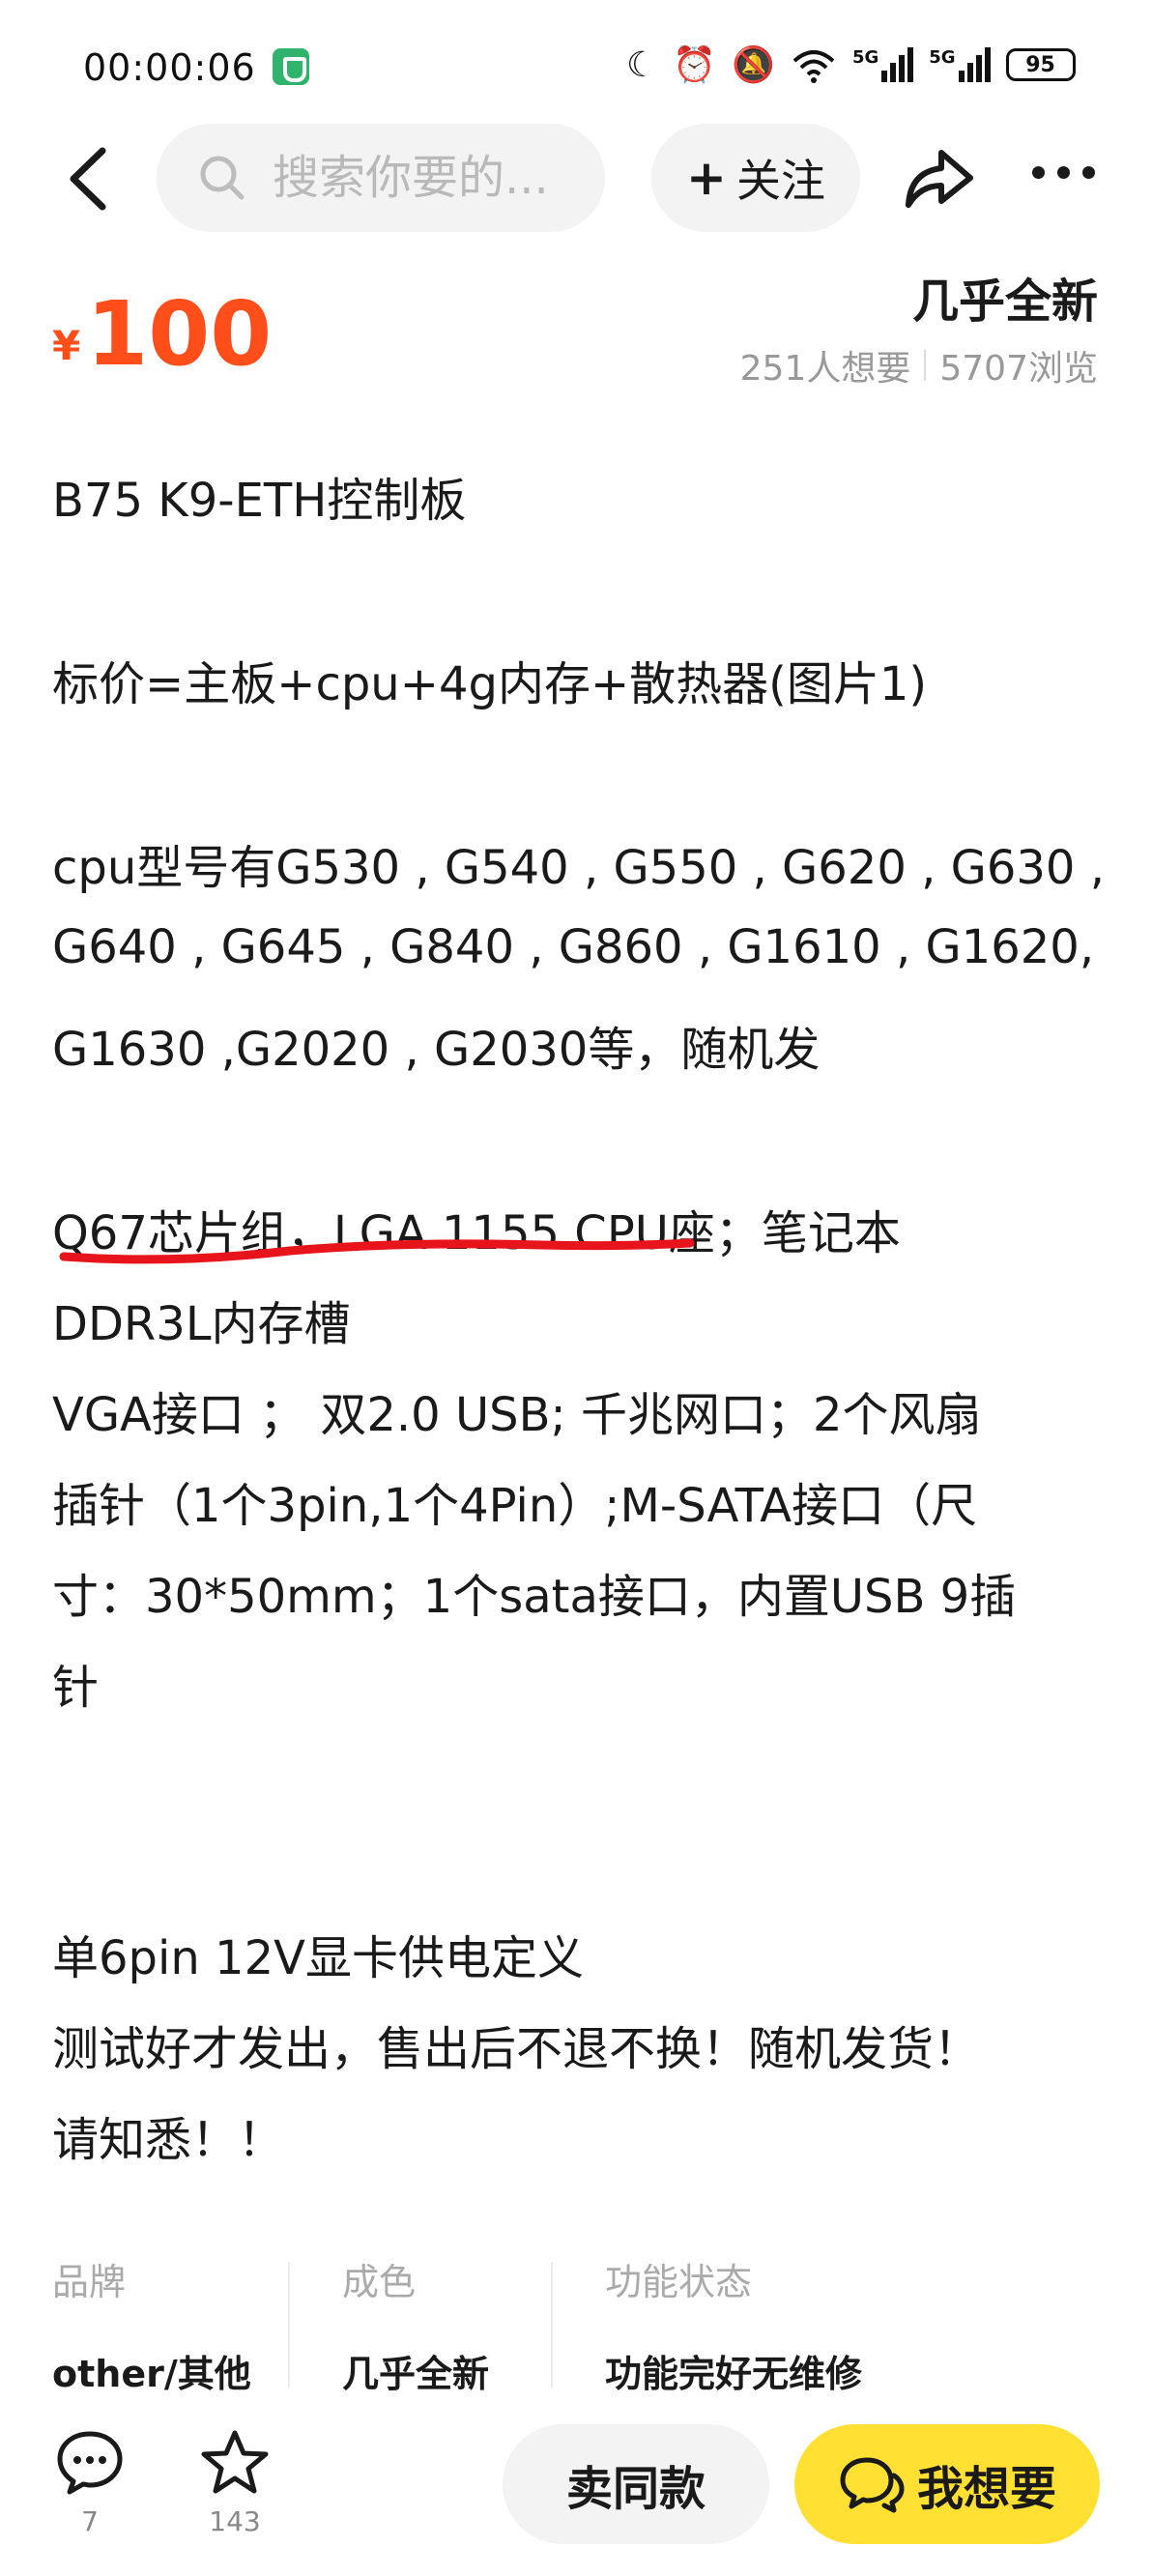  What do you see at coordinates (416, 2374) in the screenshot?
I see `attribute-value: 几乎全新` at bounding box center [416, 2374].